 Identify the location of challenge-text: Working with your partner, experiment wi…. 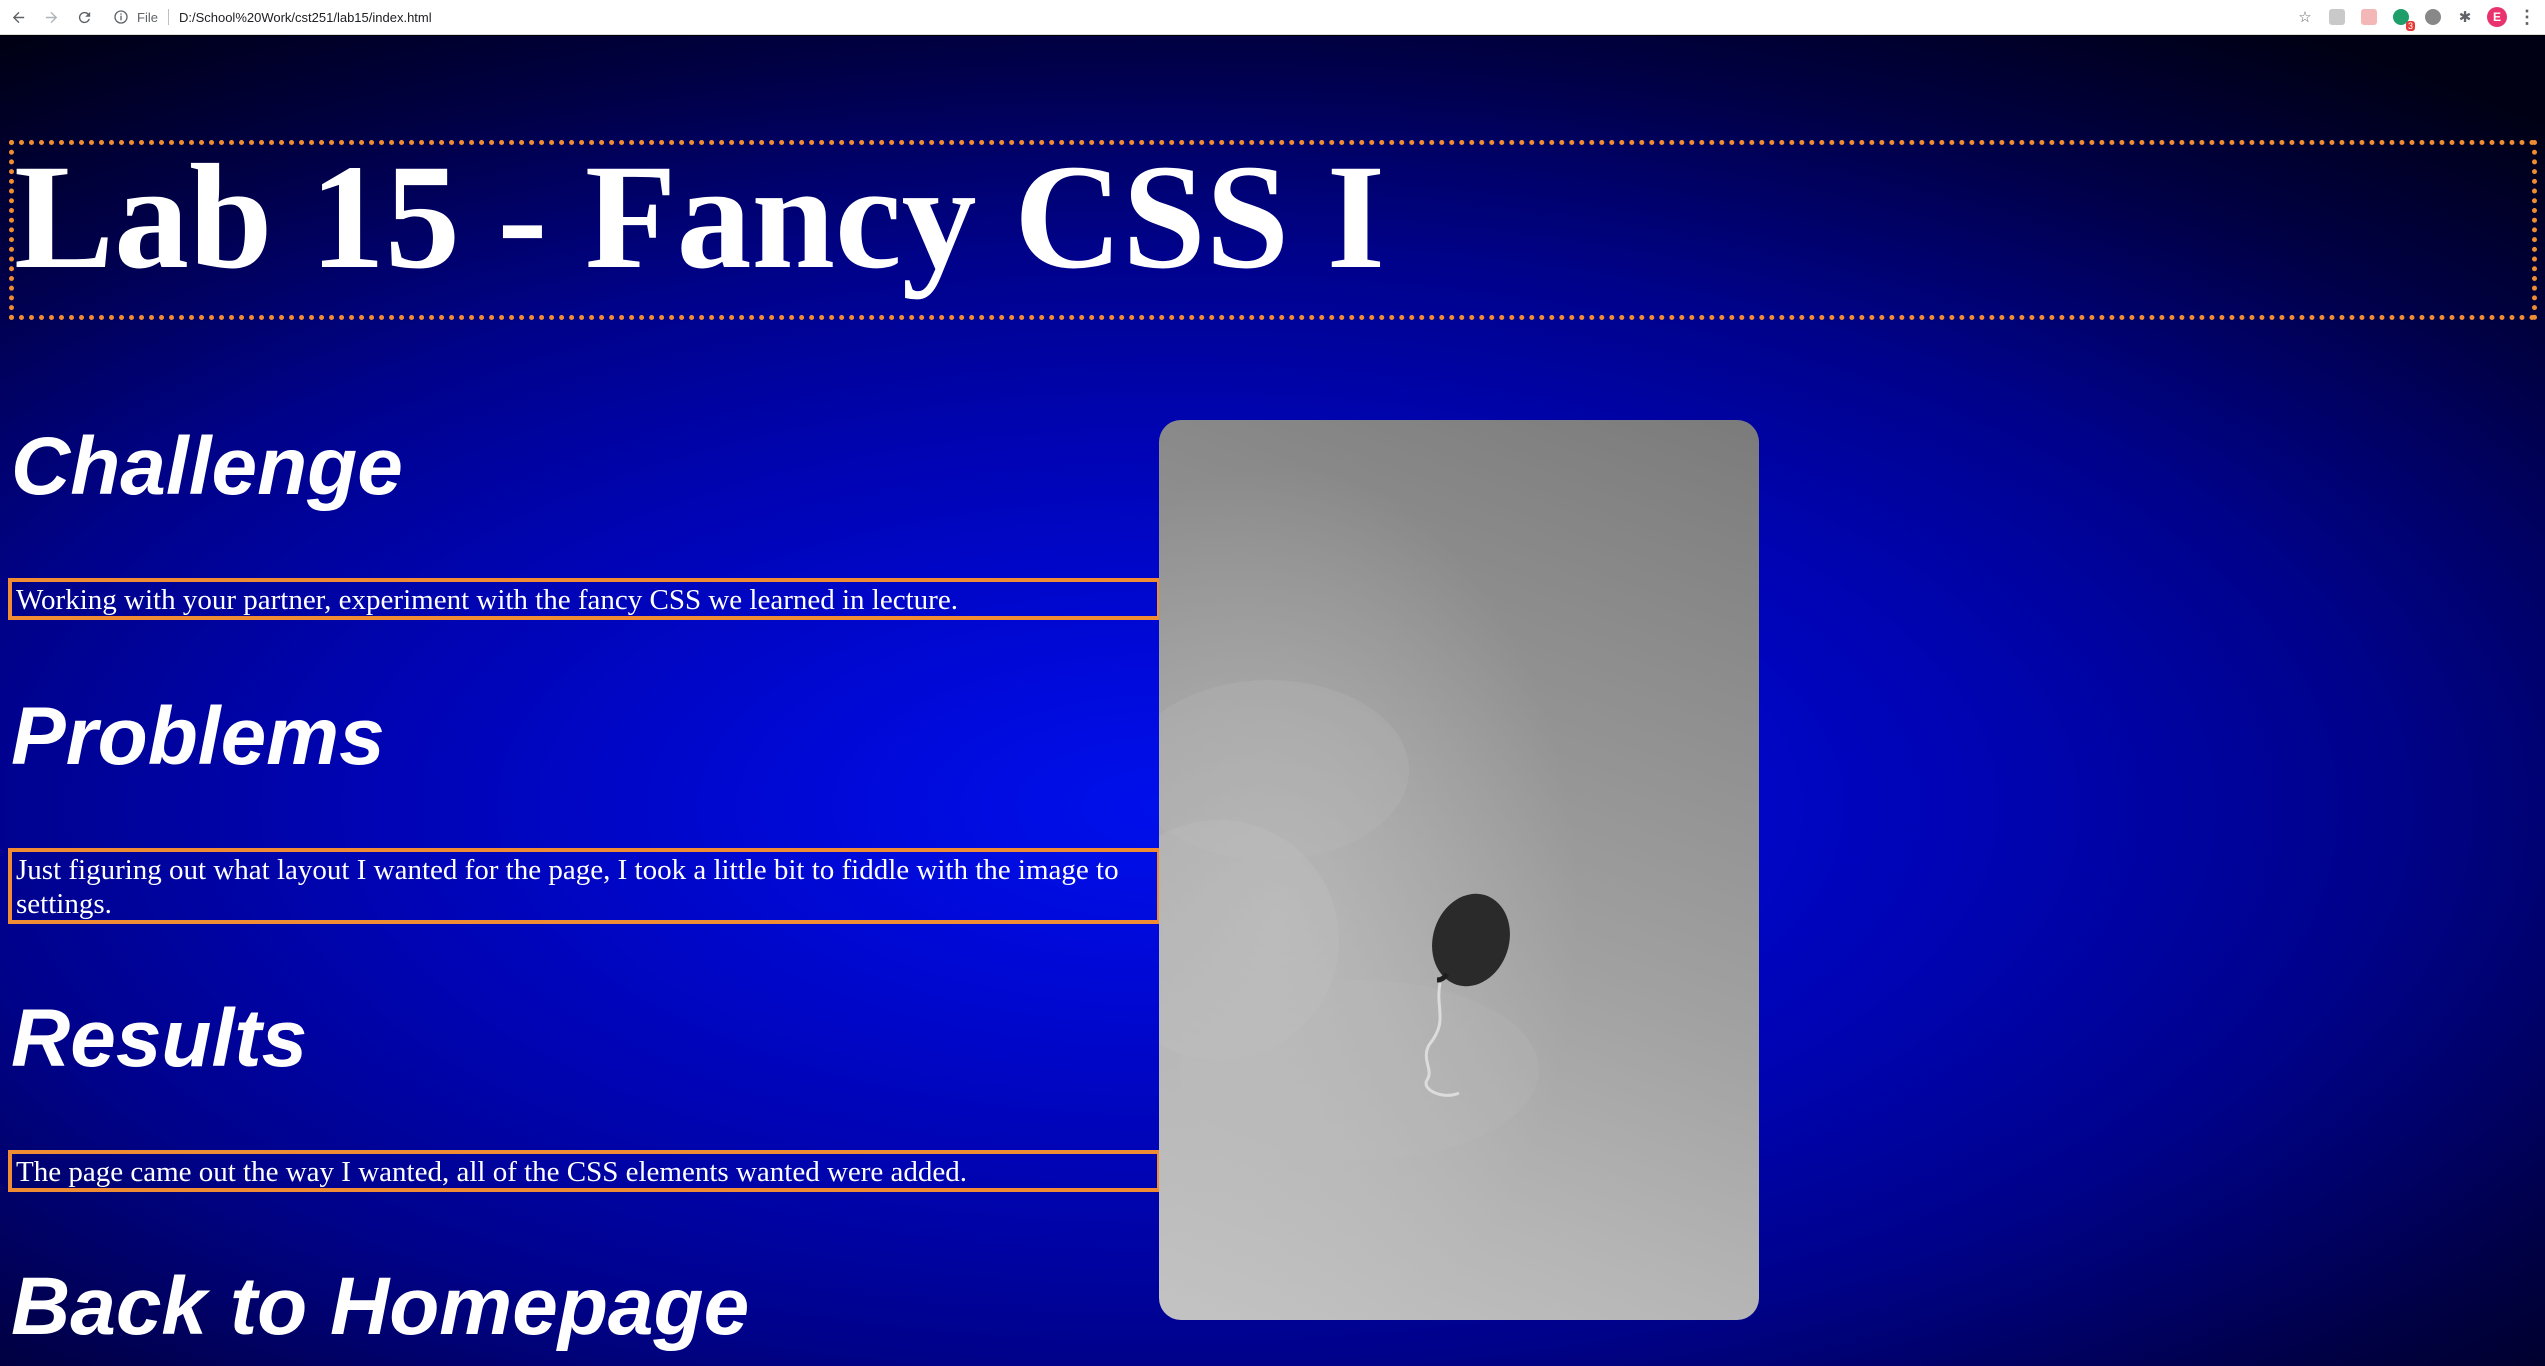
(584, 599).